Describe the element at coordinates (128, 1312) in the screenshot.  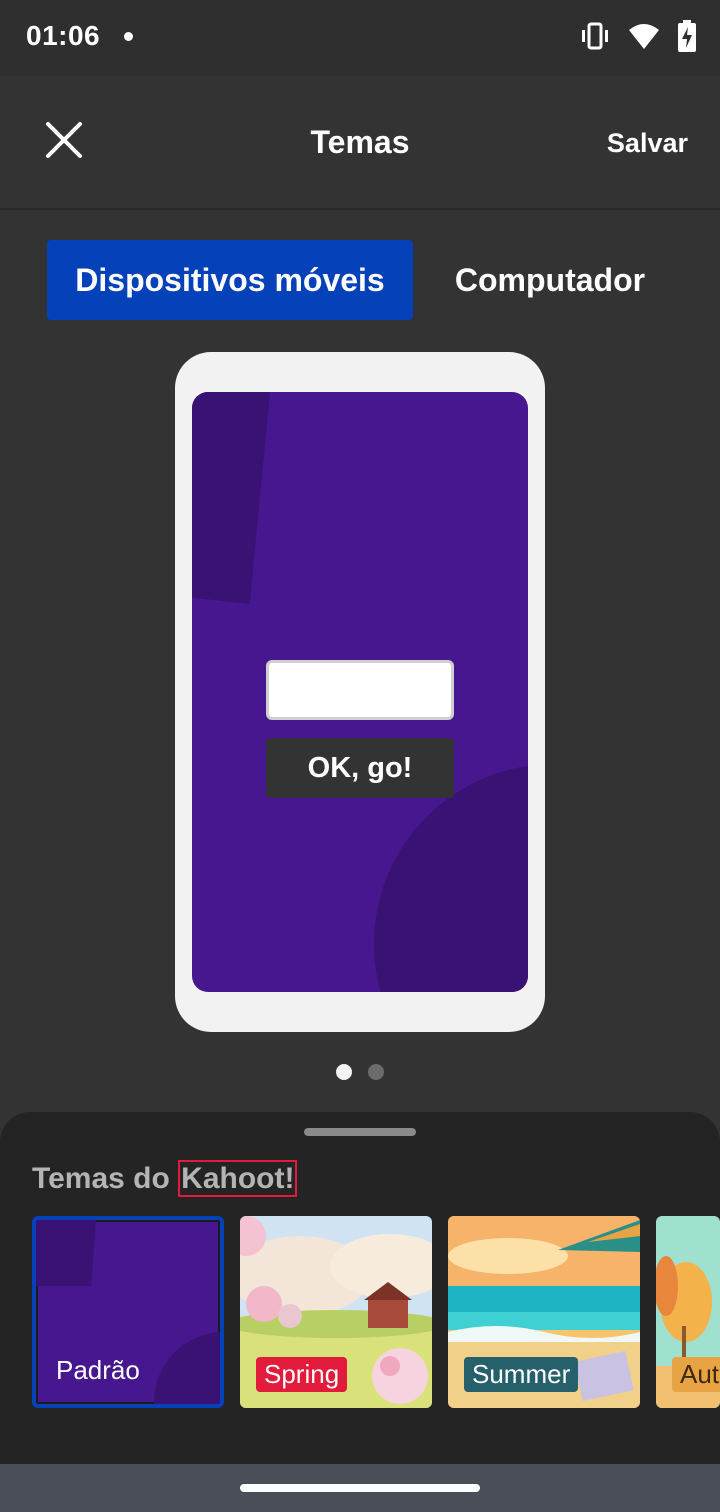
I see `theme-card-padrao: Padrão` at that location.